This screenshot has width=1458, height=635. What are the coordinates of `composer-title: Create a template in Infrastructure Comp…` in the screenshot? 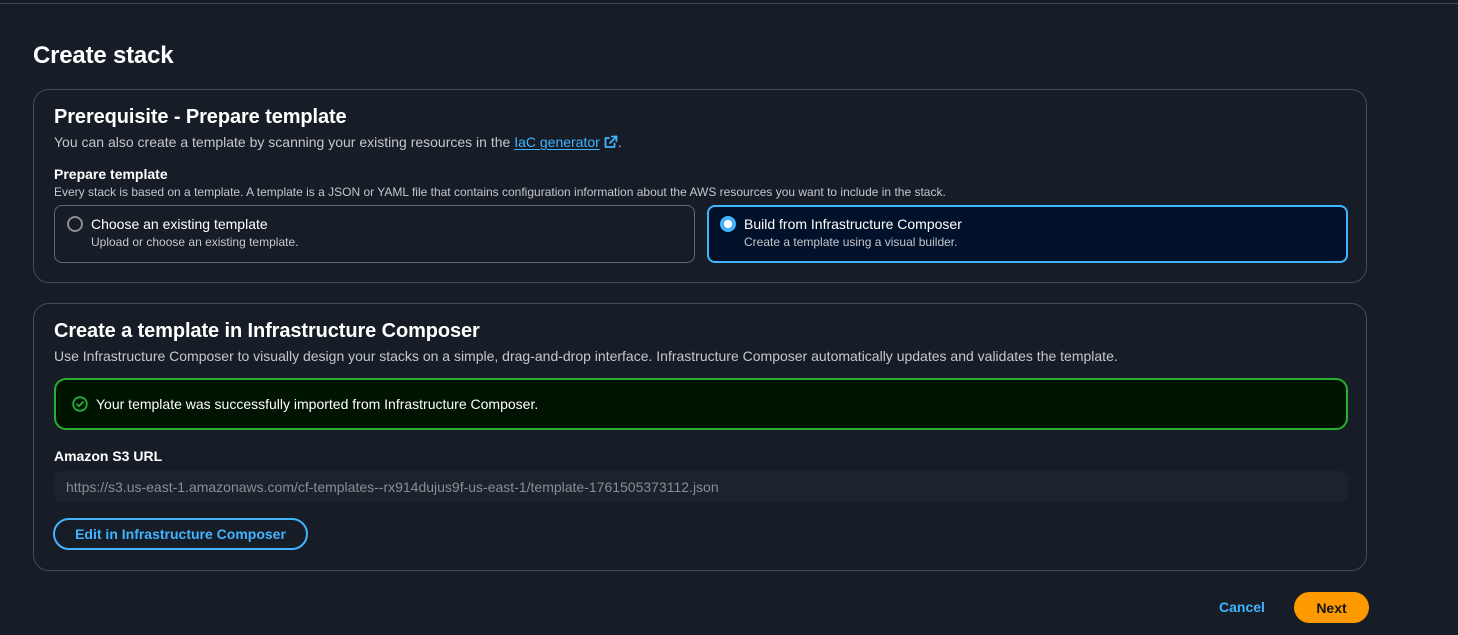 It's located at (267, 331).